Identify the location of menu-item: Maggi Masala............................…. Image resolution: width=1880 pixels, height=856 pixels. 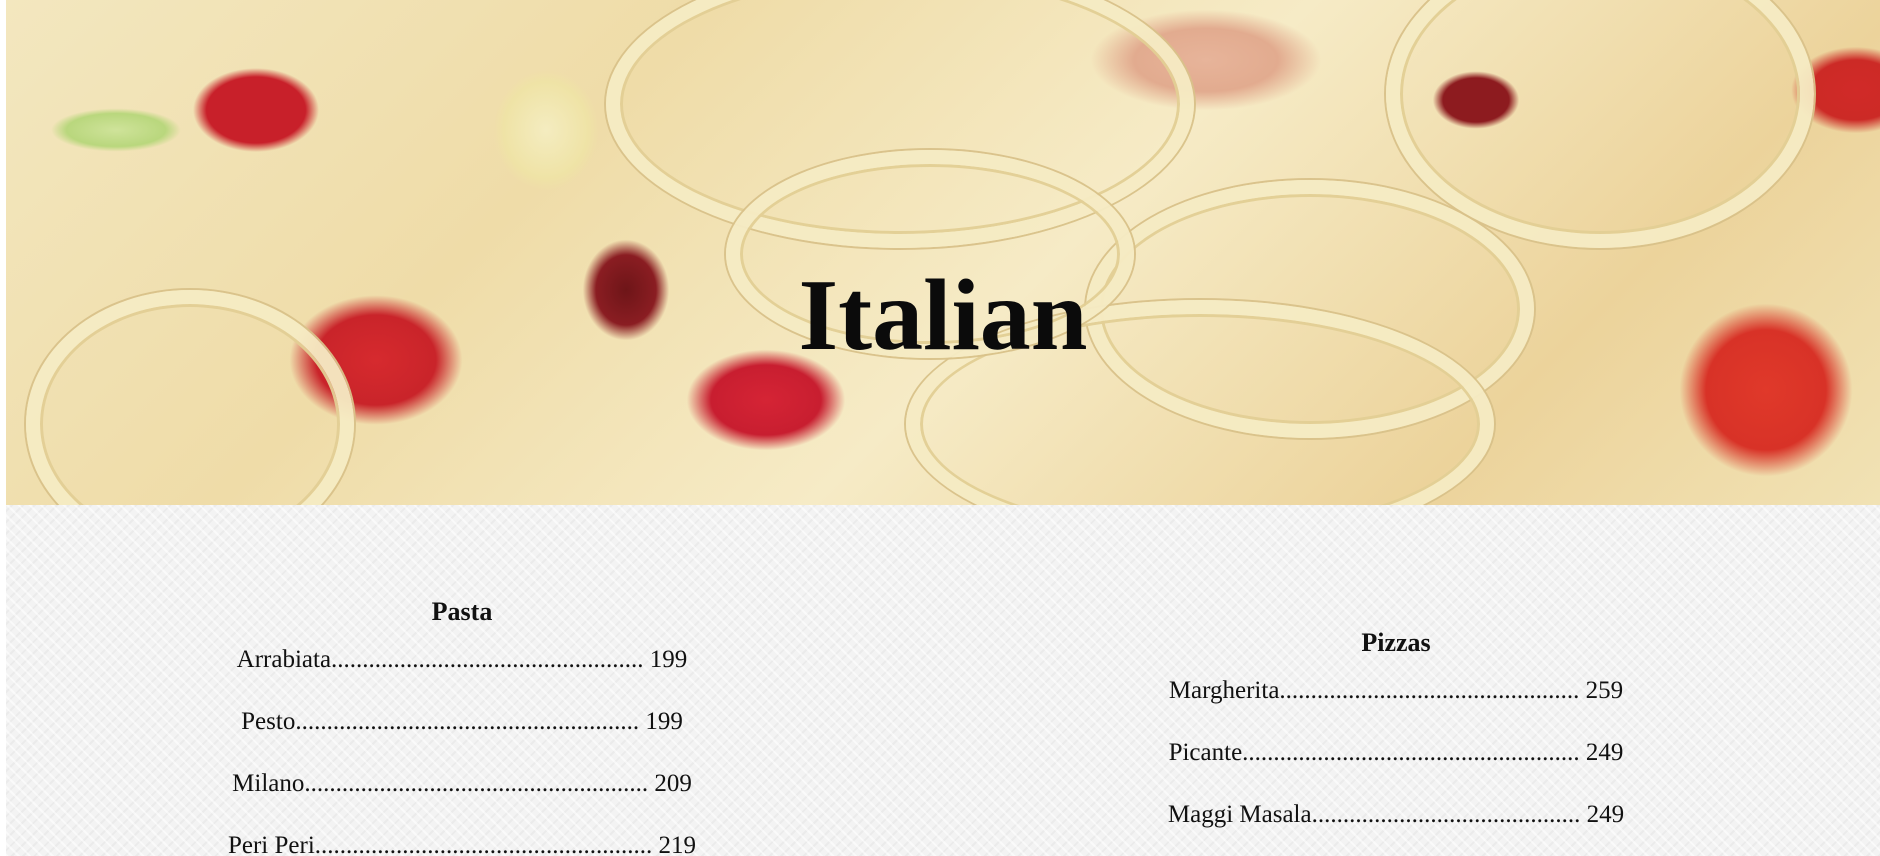
(1396, 814).